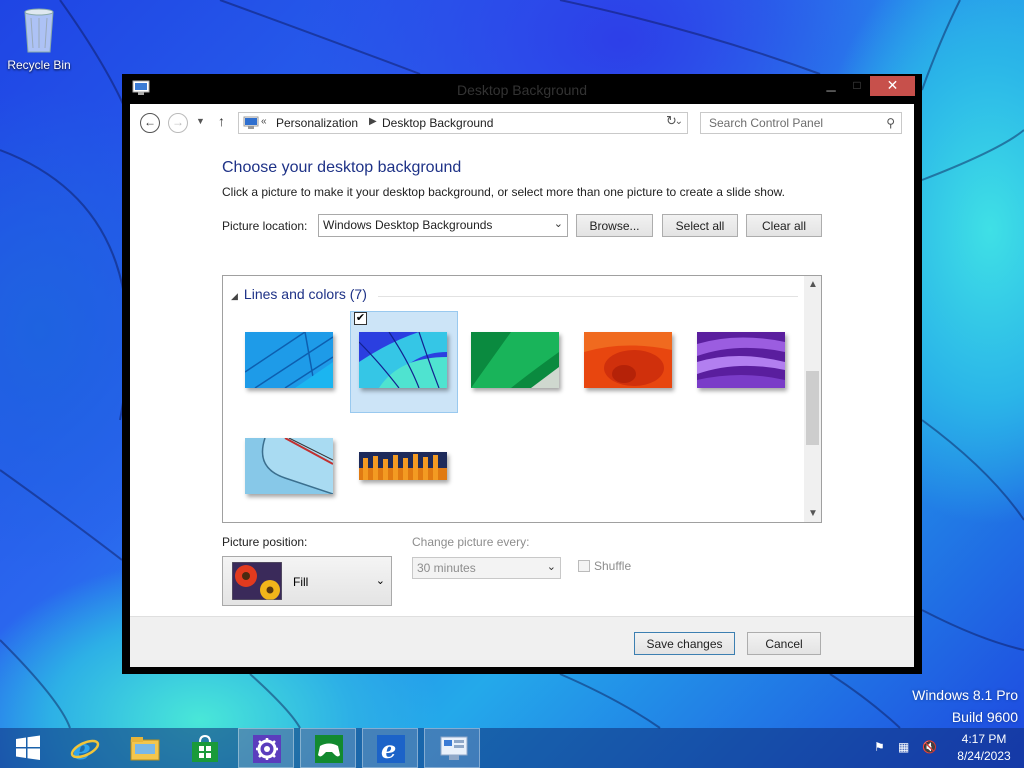 This screenshot has width=1024, height=768. What do you see at coordinates (613, 566) in the screenshot?
I see `shuffle-label: Shuffle` at bounding box center [613, 566].